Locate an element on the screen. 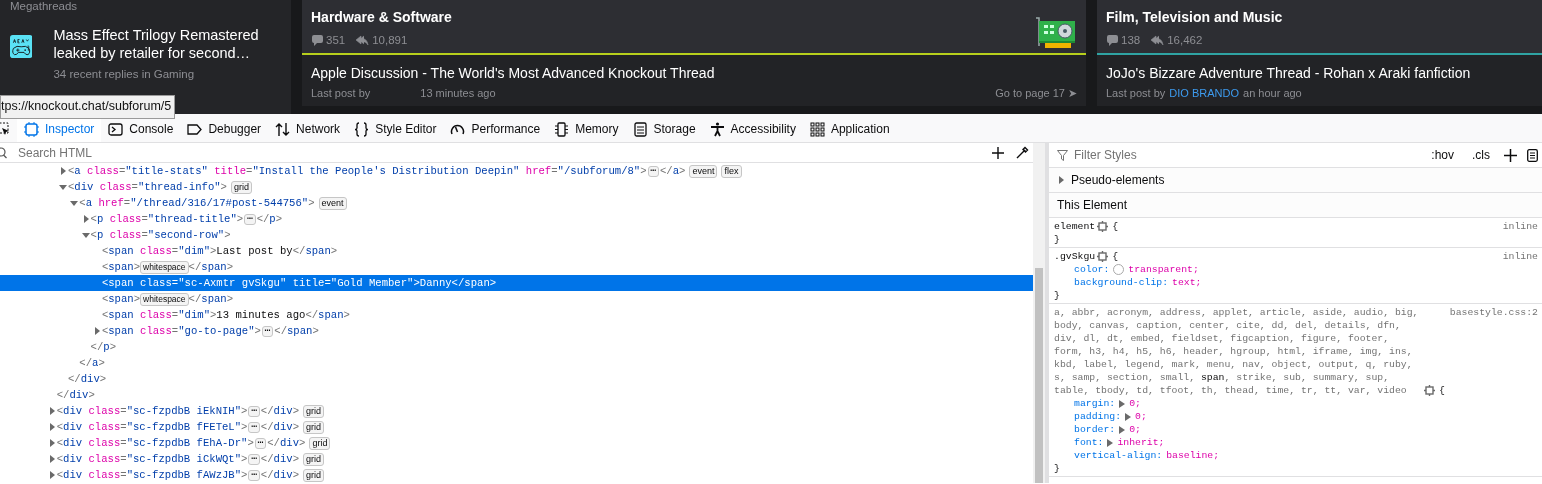 This screenshot has height=484, width=1542. tree-row: <p class="second-row"> is located at coordinates (516, 235).